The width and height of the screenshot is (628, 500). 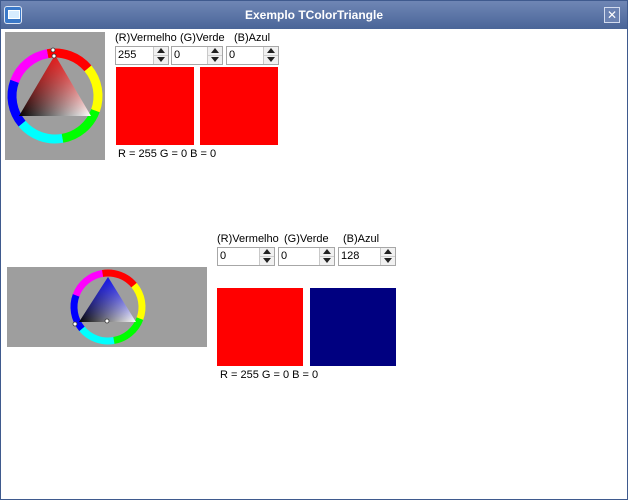 I want to click on red-label-1: (R)Vermelho, so click(x=146, y=38).